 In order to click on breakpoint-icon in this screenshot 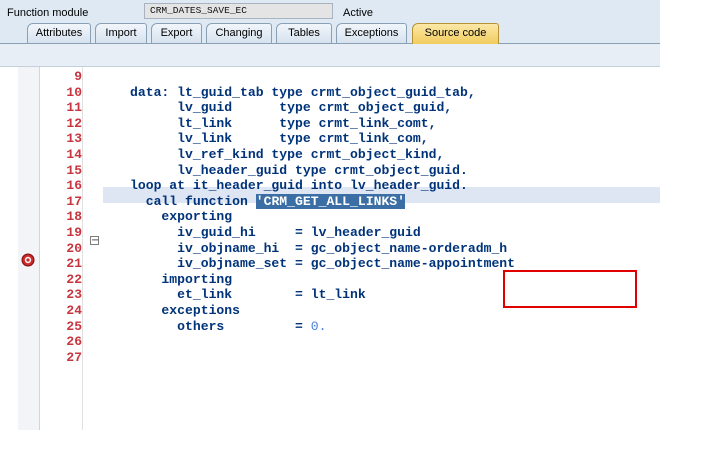, I will do `click(28, 260)`.